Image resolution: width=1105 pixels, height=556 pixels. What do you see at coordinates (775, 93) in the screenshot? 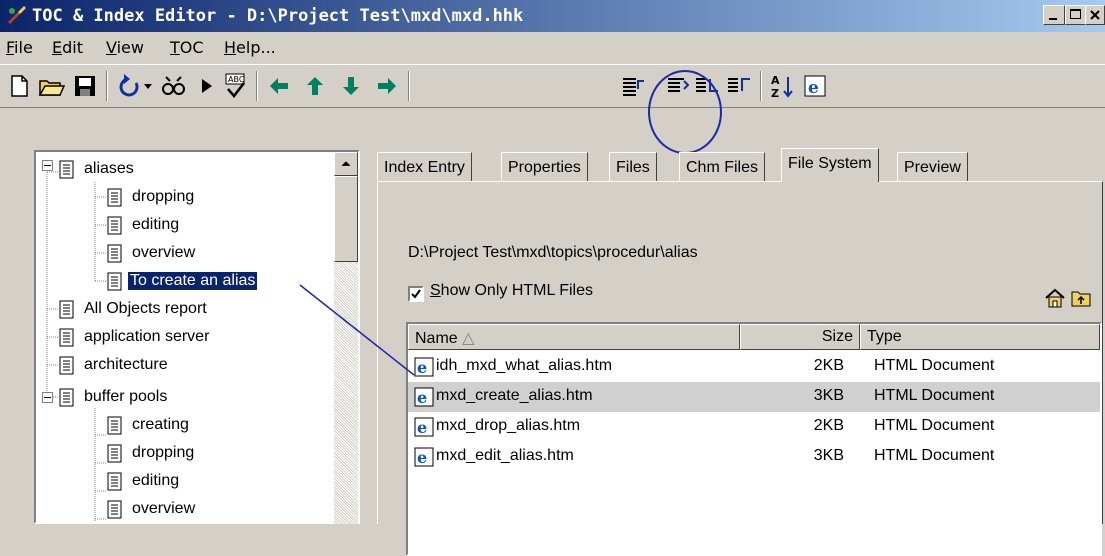
I see `svg-text: Z` at bounding box center [775, 93].